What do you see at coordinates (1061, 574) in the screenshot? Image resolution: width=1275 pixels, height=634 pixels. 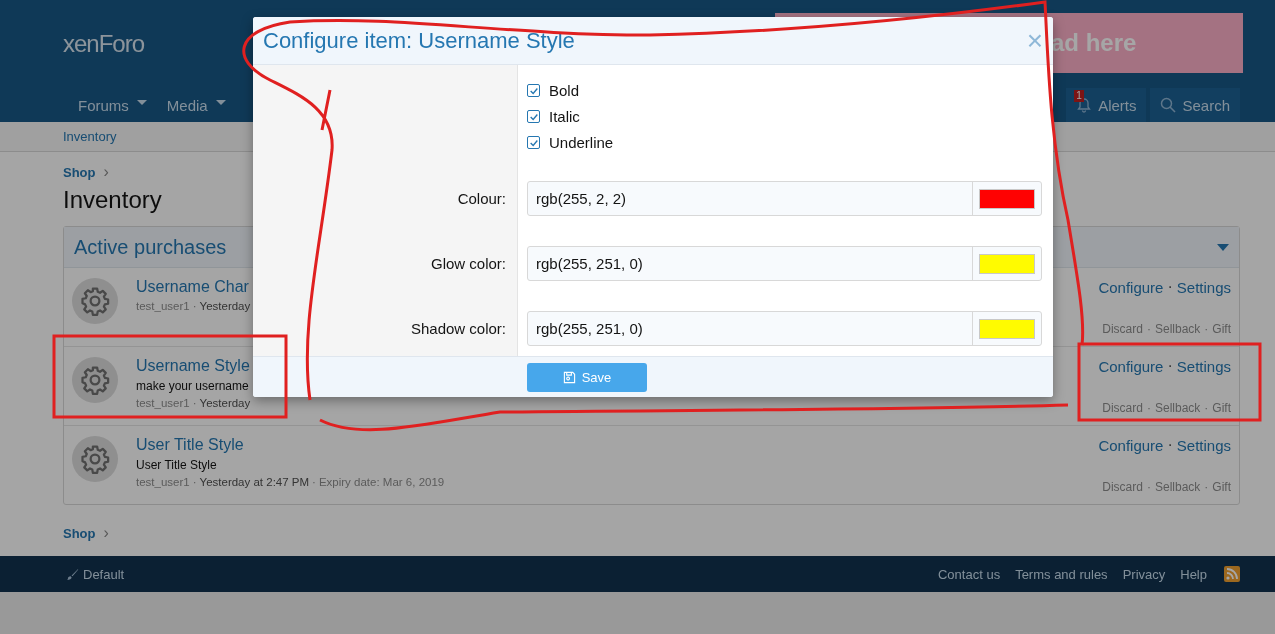 I see `footer-link: Terms and rules` at bounding box center [1061, 574].